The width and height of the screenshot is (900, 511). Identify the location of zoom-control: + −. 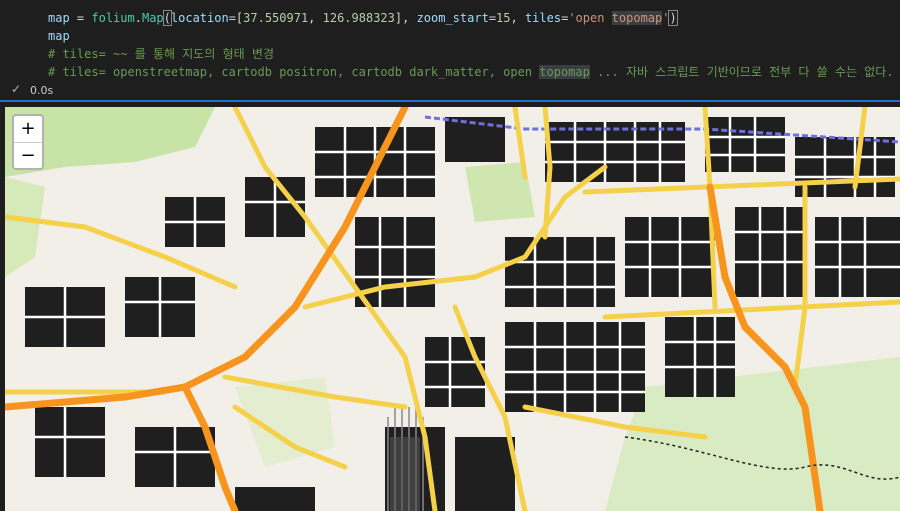
(28, 142).